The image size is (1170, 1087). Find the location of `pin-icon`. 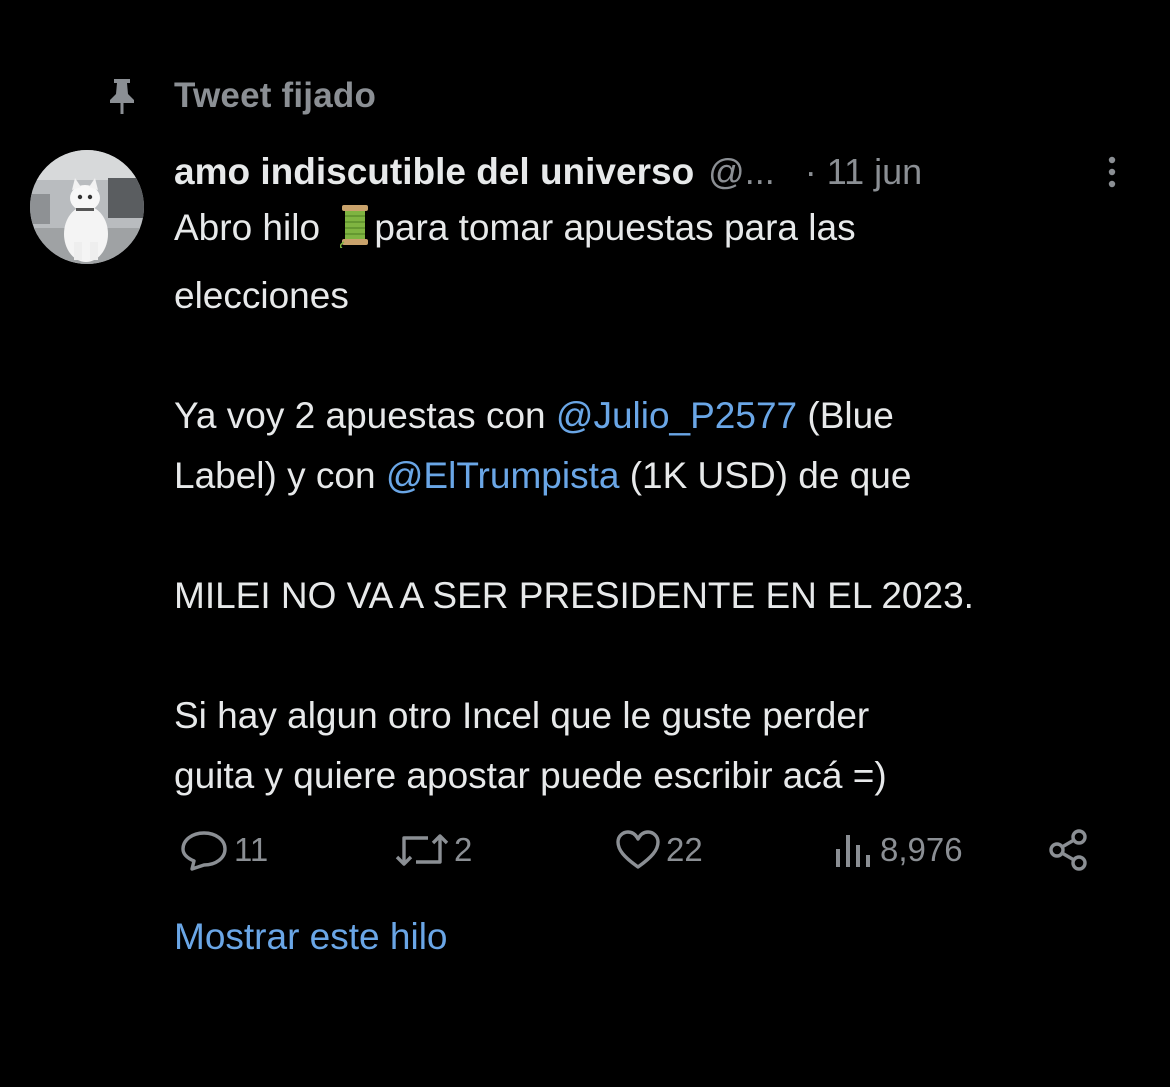

pin-icon is located at coordinates (122, 96).